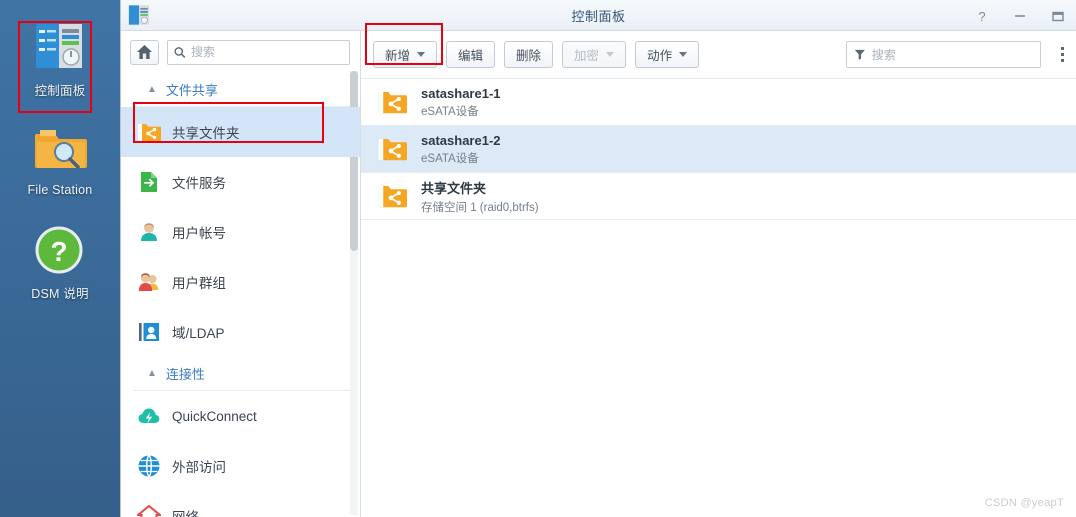  Describe the element at coordinates (199, 283) in the screenshot. I see `sidebar-item-label: 用户群组` at that location.